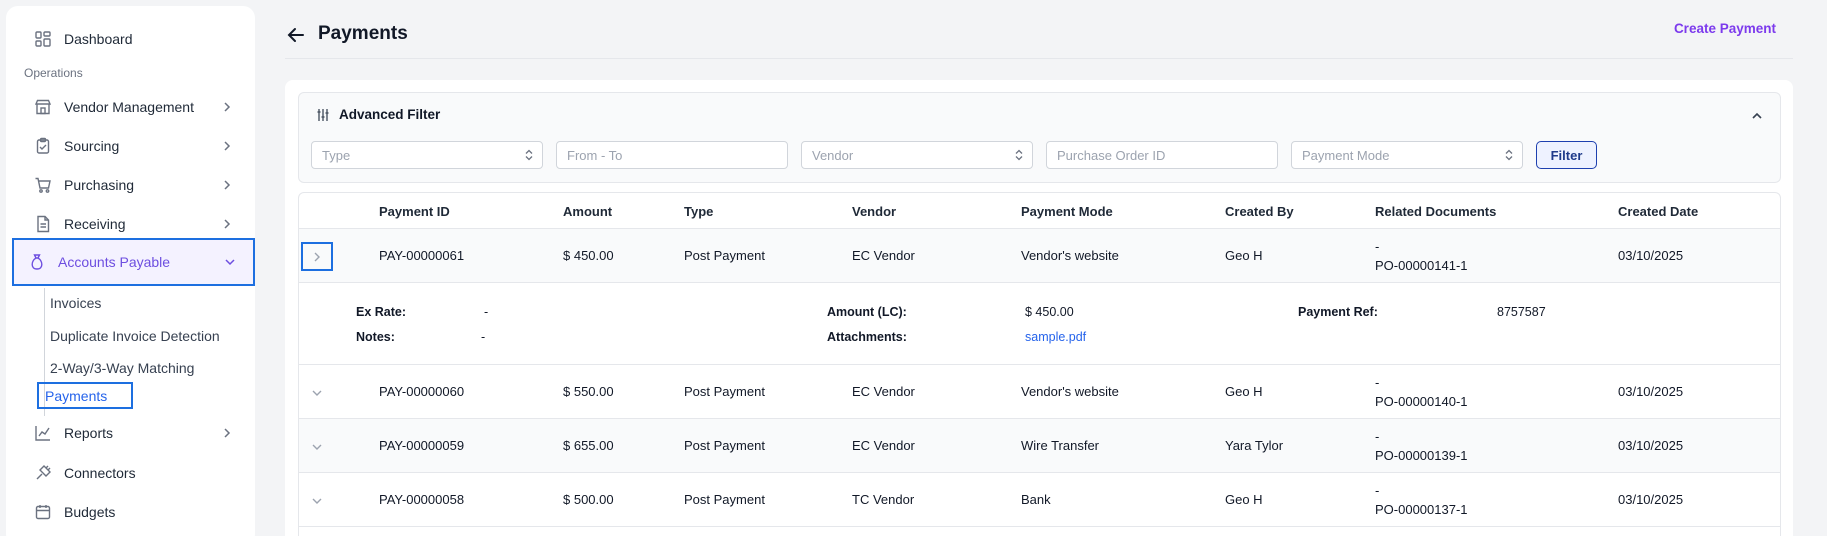  Describe the element at coordinates (1070, 391) in the screenshot. I see `payment-mode-cell: Vendor's website` at that location.